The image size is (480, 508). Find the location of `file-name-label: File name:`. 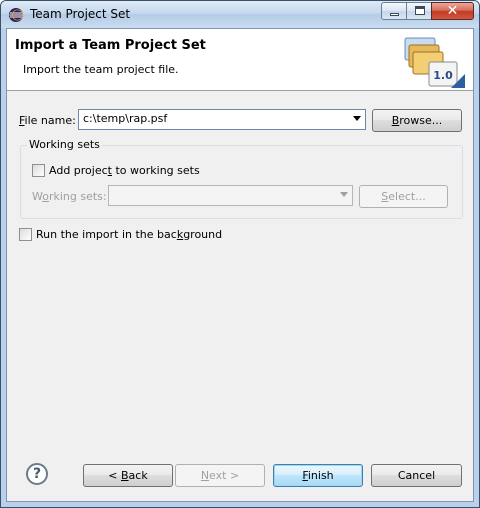

file-name-label: File name: is located at coordinates (47, 120).